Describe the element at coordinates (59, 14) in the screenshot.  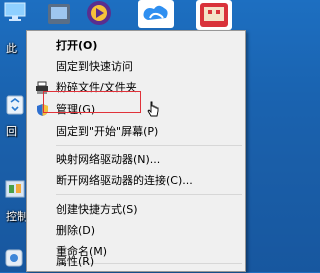
I see `desktop-shortcut-icon` at that location.